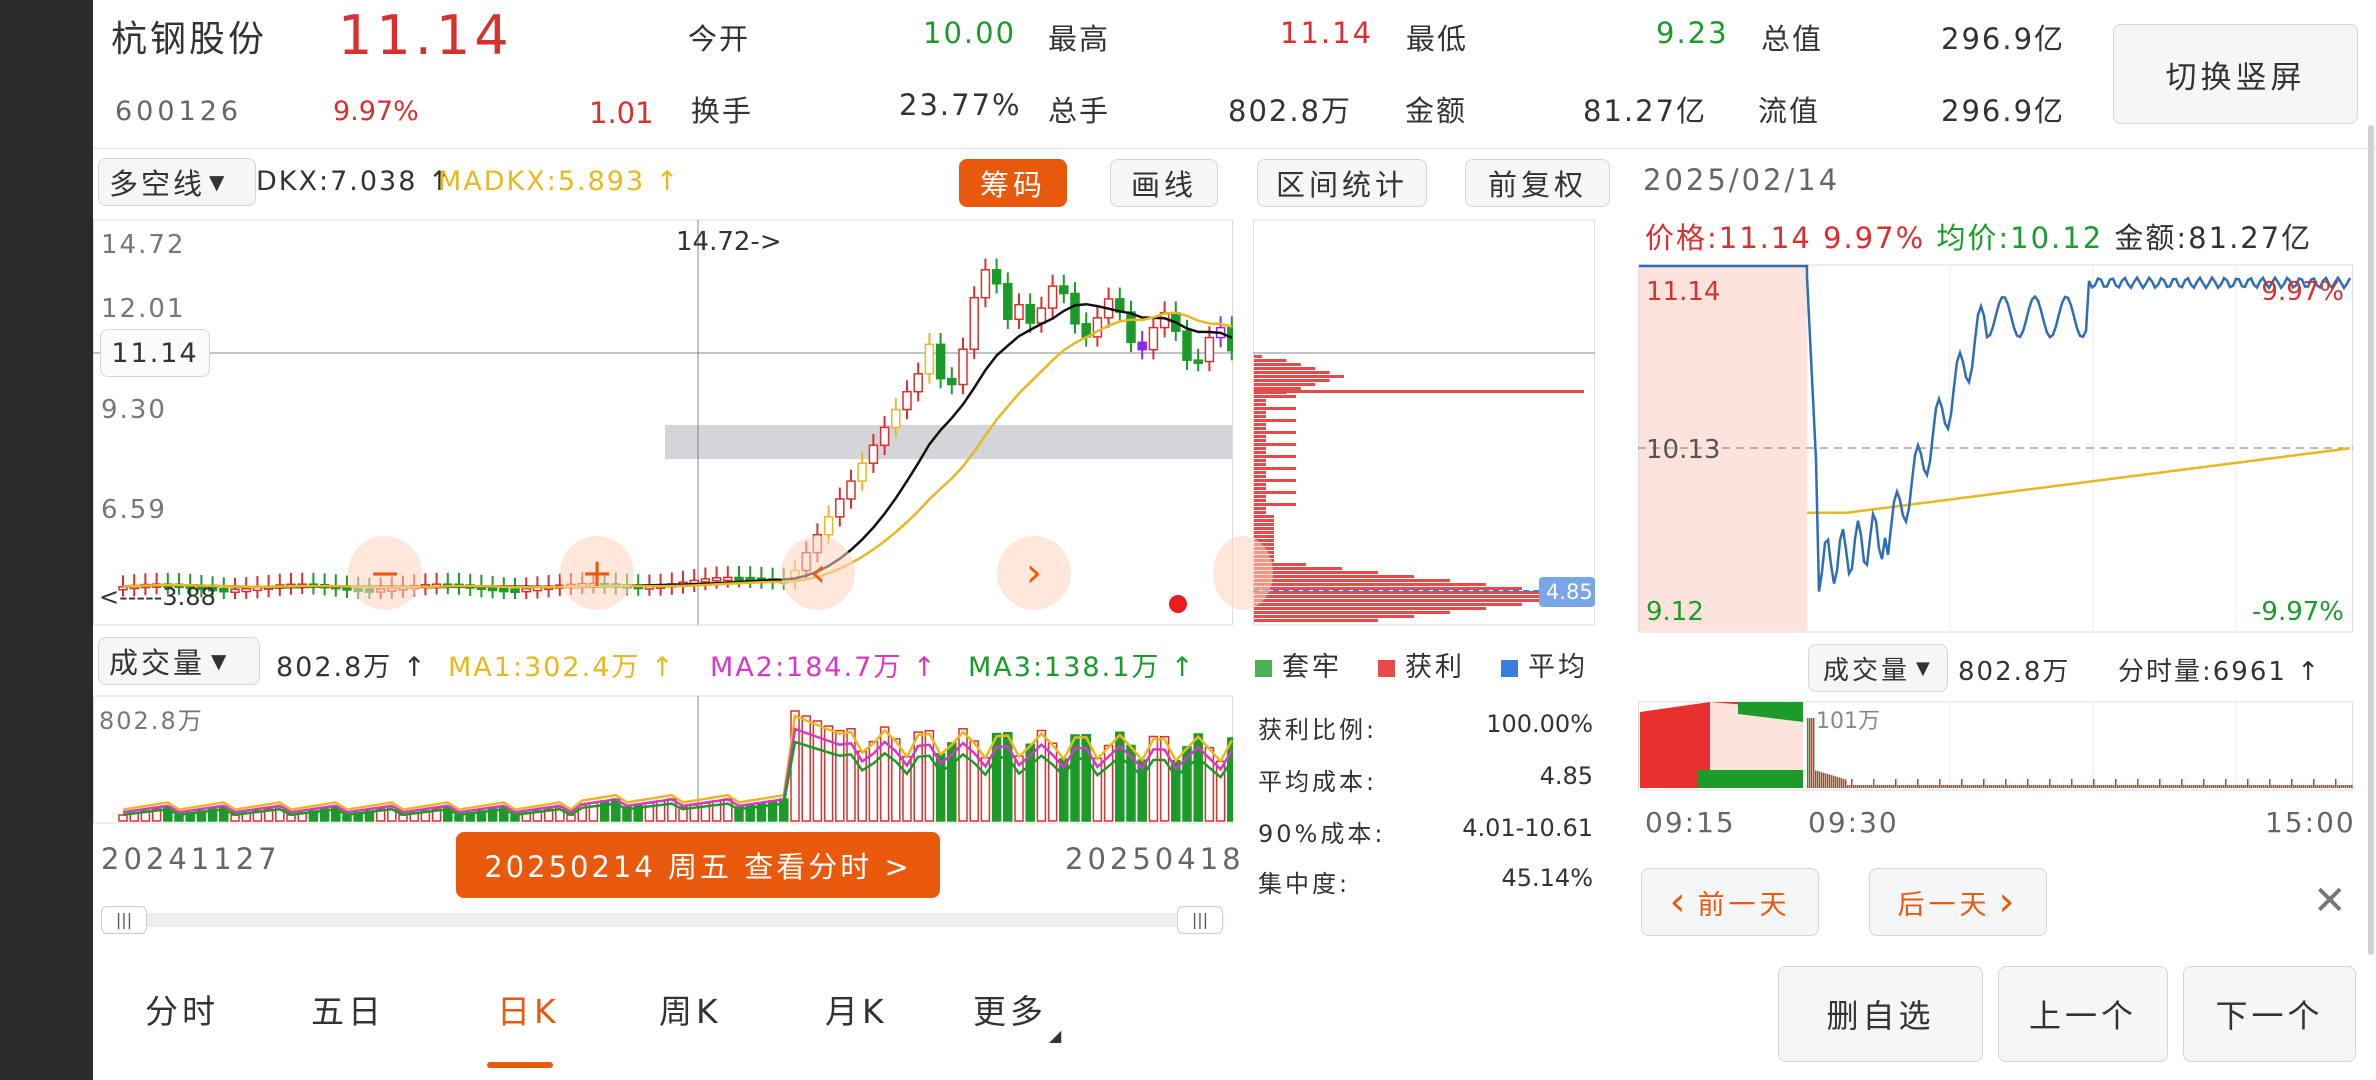  Describe the element at coordinates (385, 573) in the screenshot. I see `zoom-out-icon: −` at that location.